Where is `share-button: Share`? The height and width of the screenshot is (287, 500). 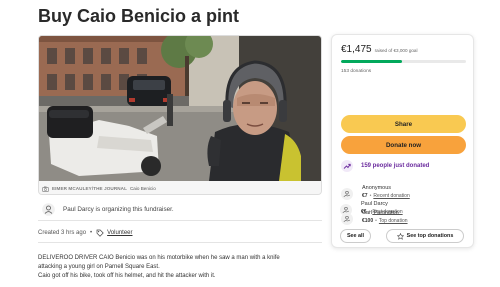 share-button: Share is located at coordinates (403, 124).